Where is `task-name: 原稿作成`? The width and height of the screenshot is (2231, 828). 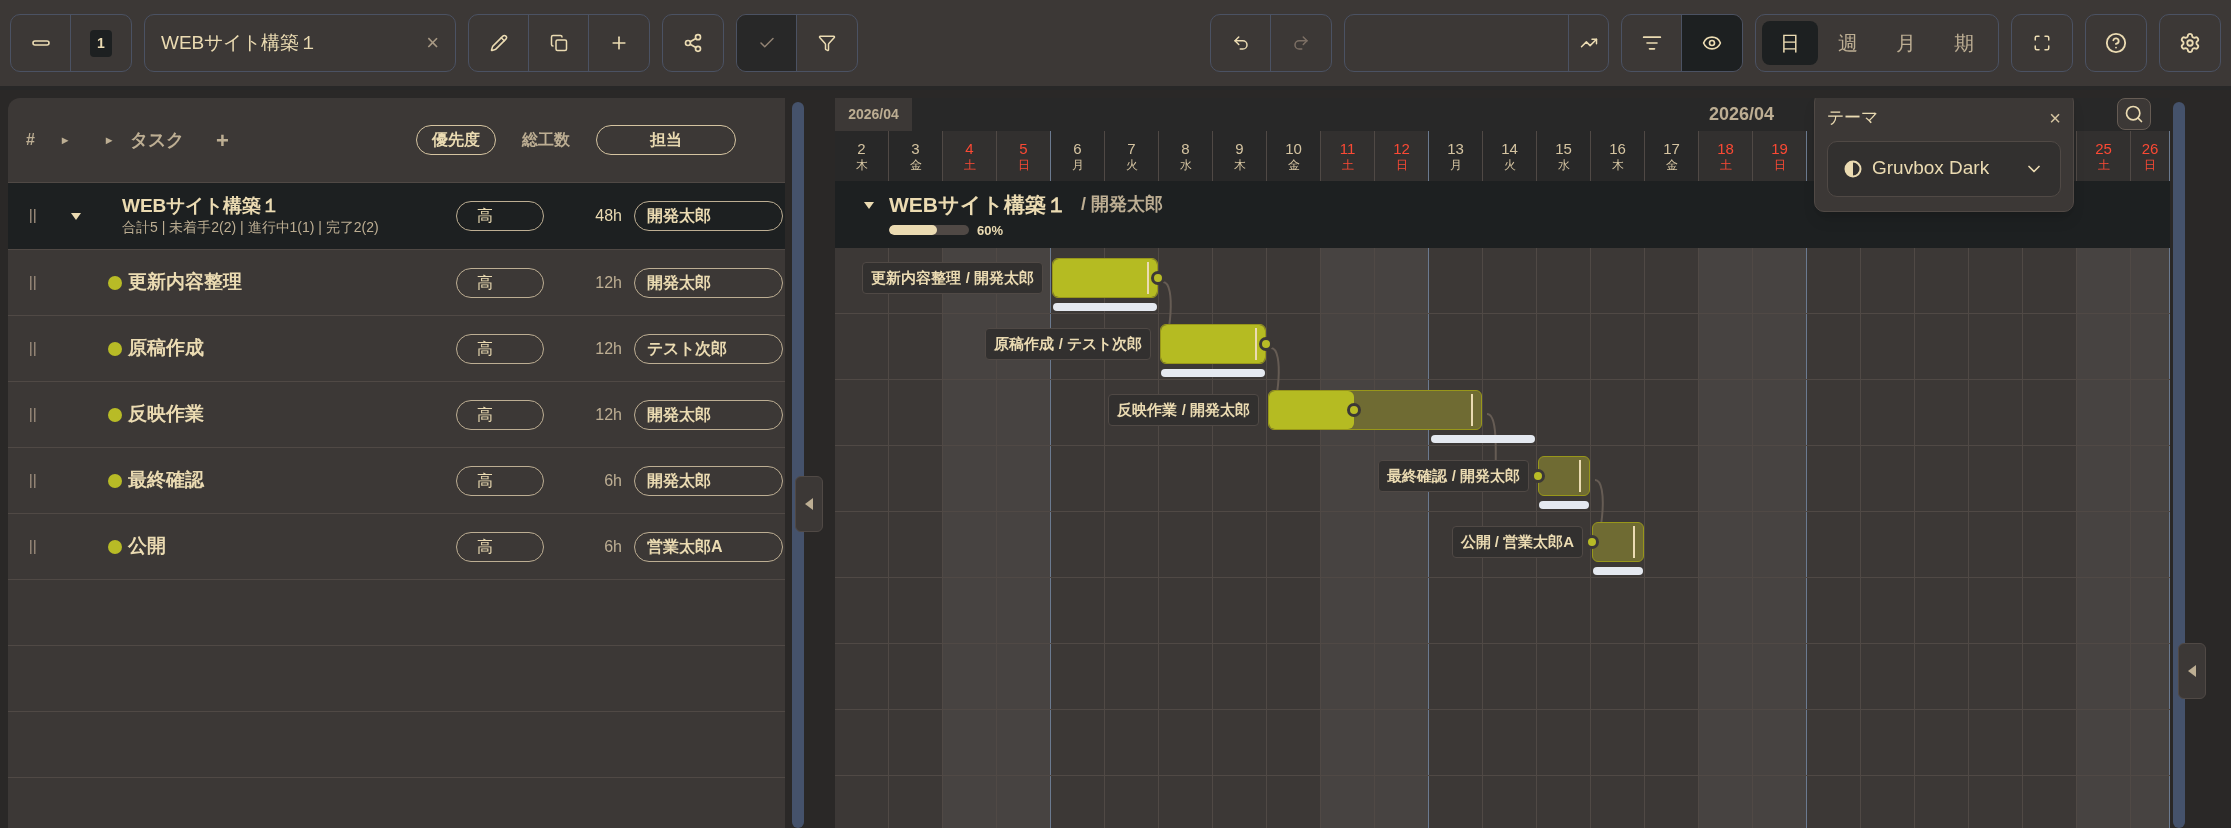
task-name: 原稿作成 is located at coordinates (166, 348).